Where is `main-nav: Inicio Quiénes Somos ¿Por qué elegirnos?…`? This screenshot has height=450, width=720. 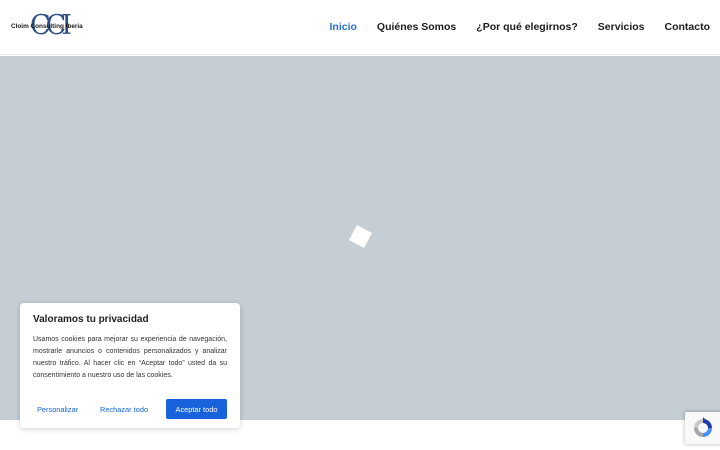
main-nav: Inicio Quiénes Somos ¿Por qué elegirnos?… is located at coordinates (510, 27).